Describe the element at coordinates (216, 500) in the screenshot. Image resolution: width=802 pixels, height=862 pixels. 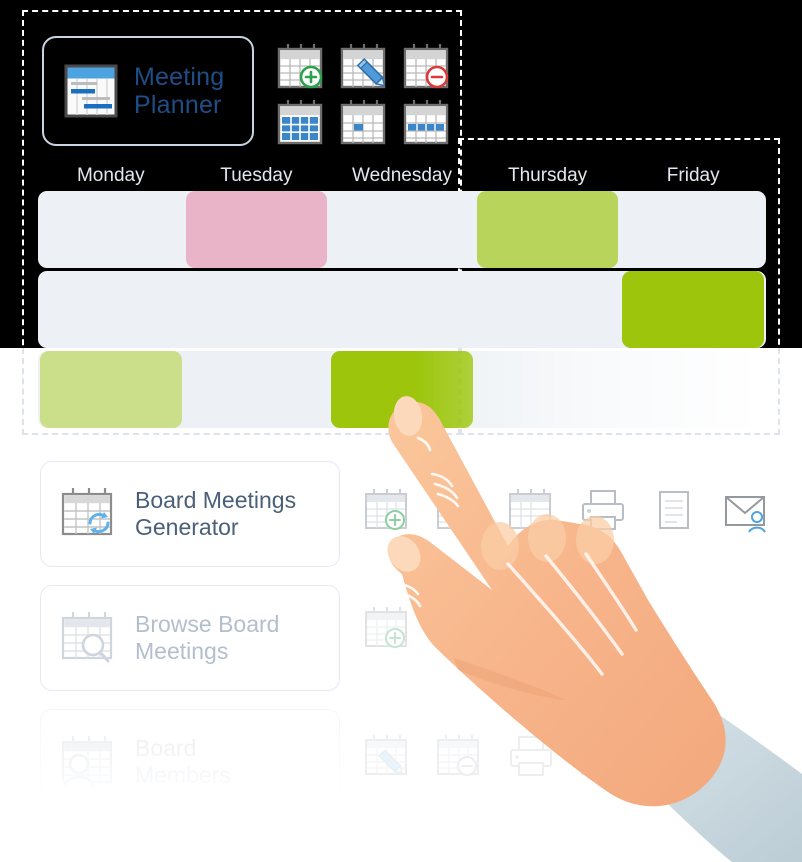
I see `card1-label-line1: Board Meetings` at that location.